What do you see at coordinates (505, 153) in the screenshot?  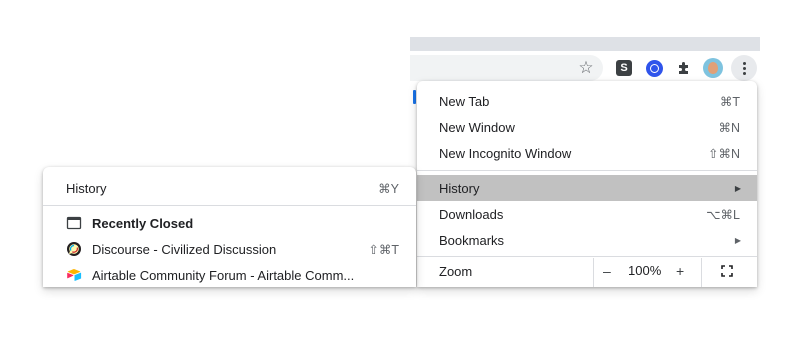 I see `menu-item-label: New Incognito Window` at bounding box center [505, 153].